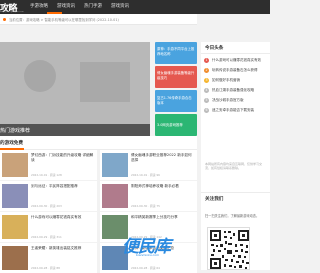 This screenshot has height=273, width=320. Describe the element at coordinates (232, 216) in the screenshot. I see `follow-text: 扫一扫关注我们，了解最新游戏动态。` at that location.